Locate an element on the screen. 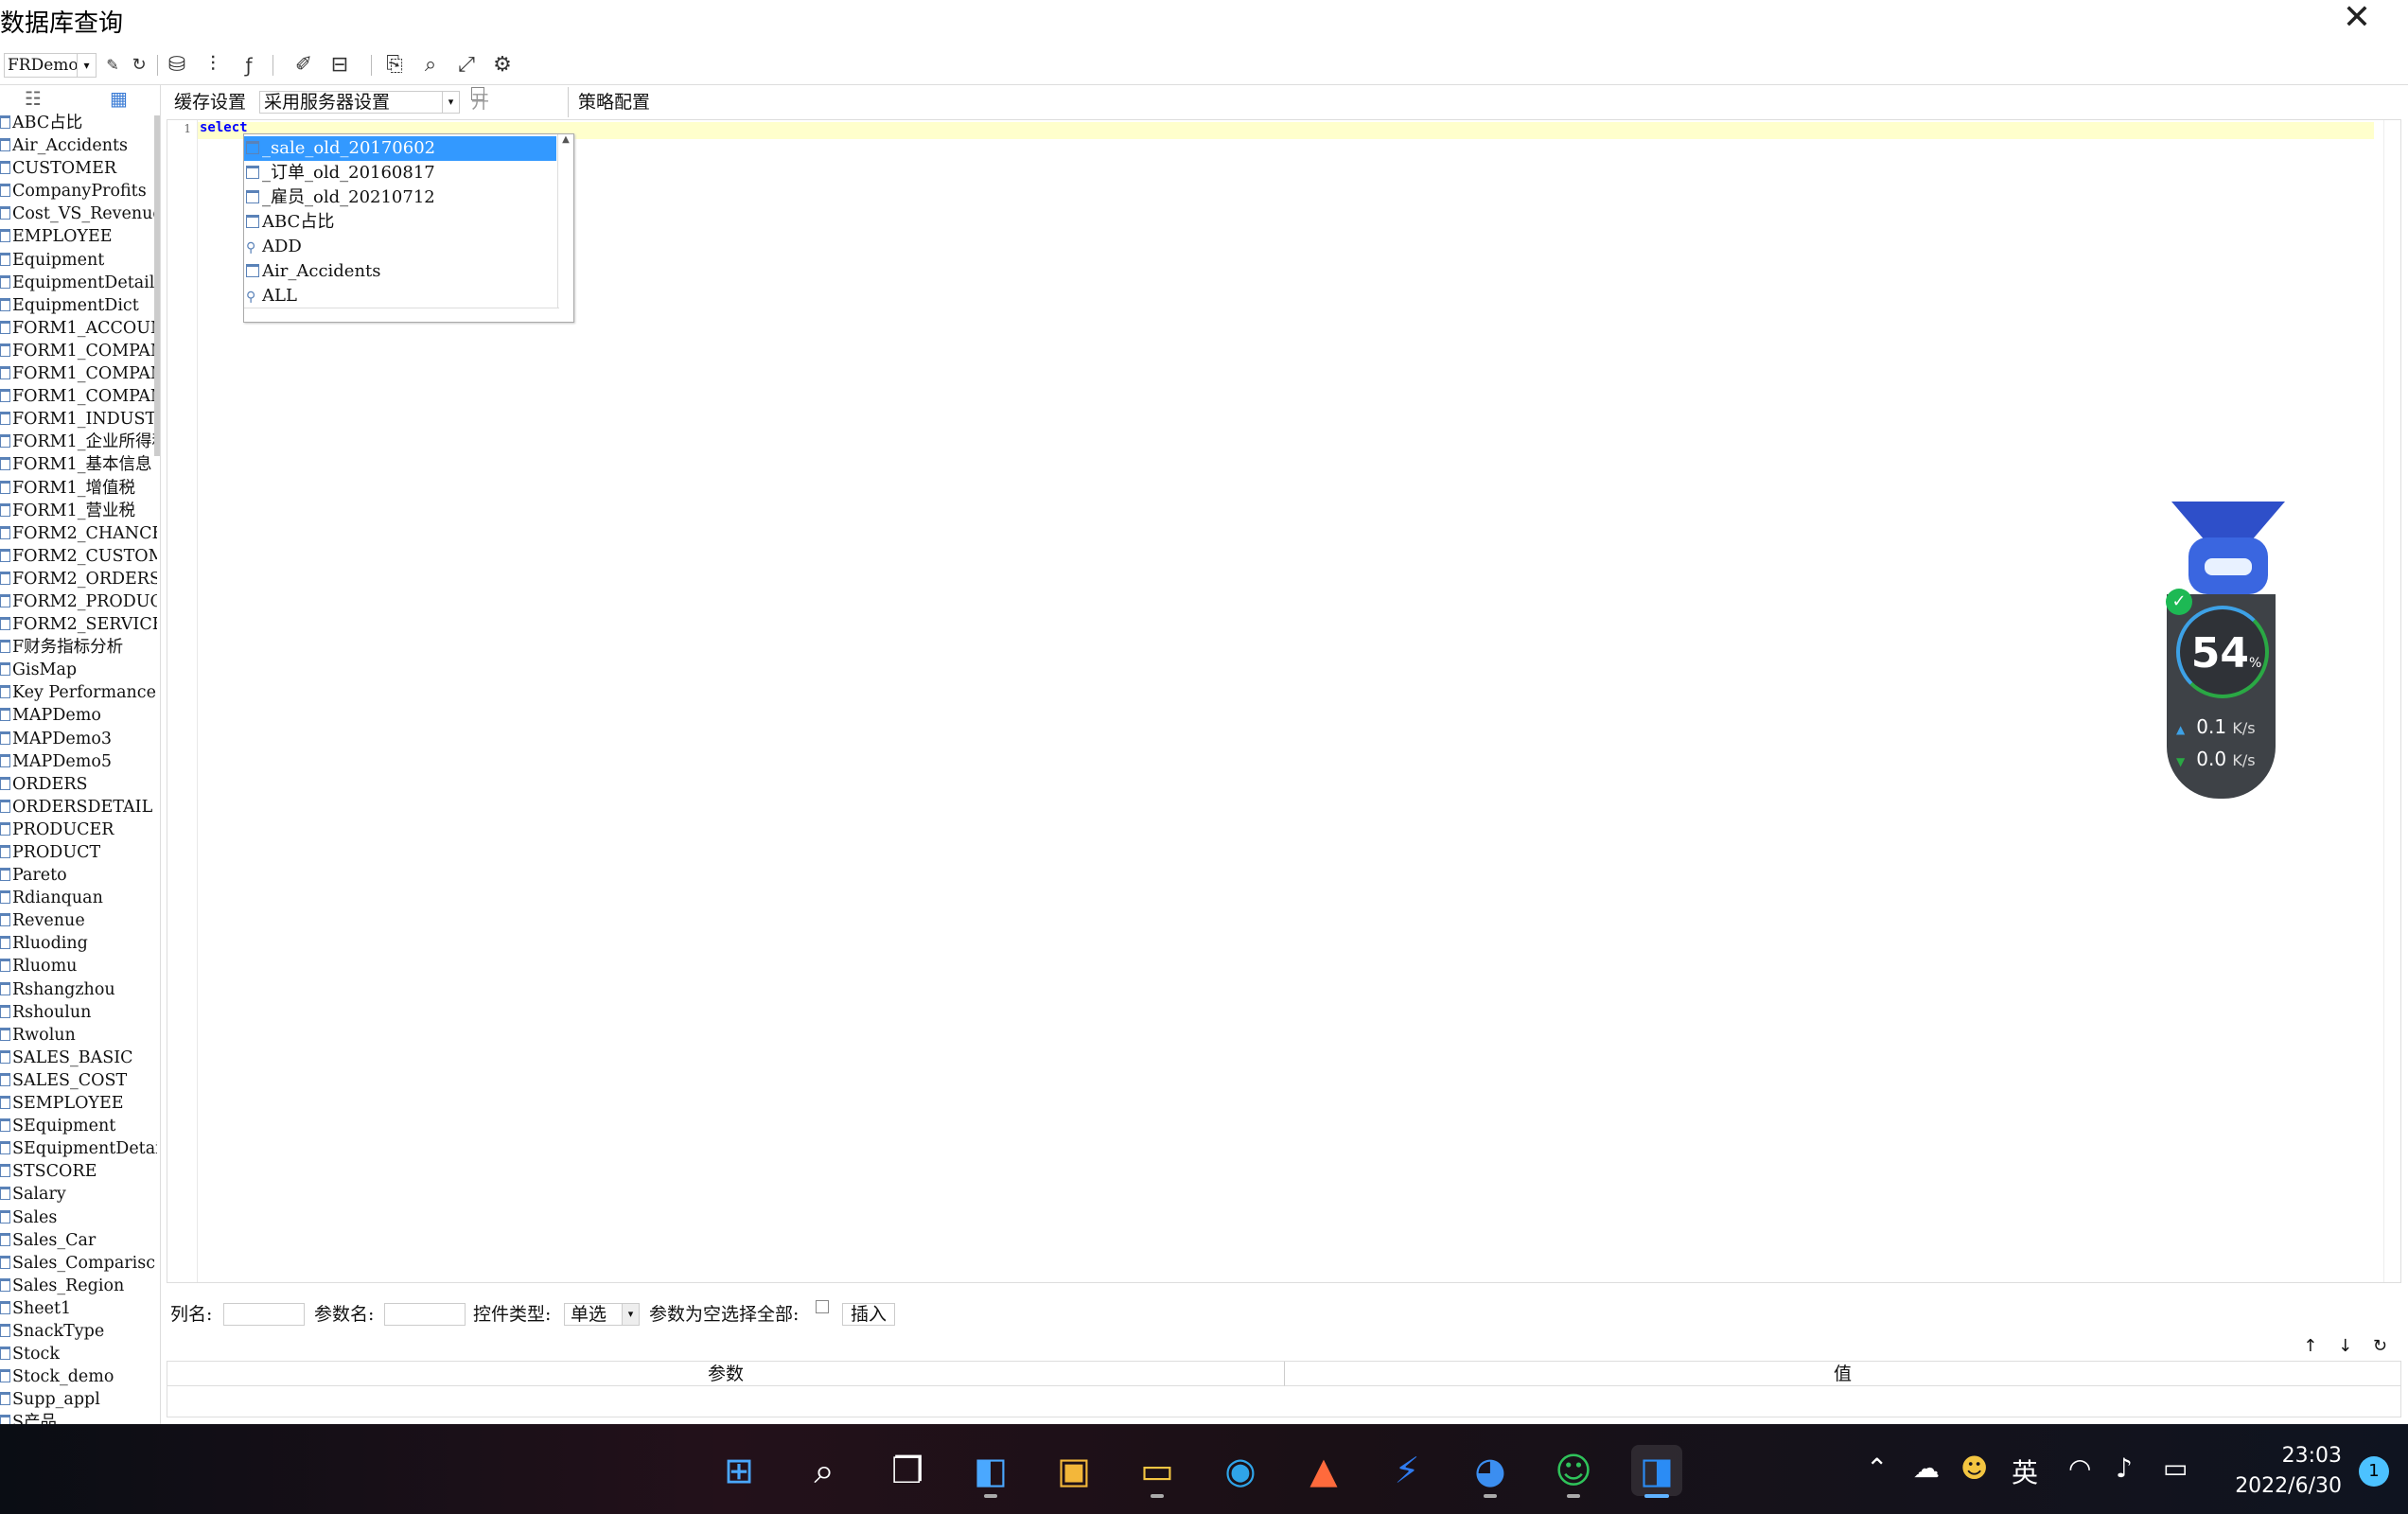  browser-icon: ◕ is located at coordinates (1490, 1472).